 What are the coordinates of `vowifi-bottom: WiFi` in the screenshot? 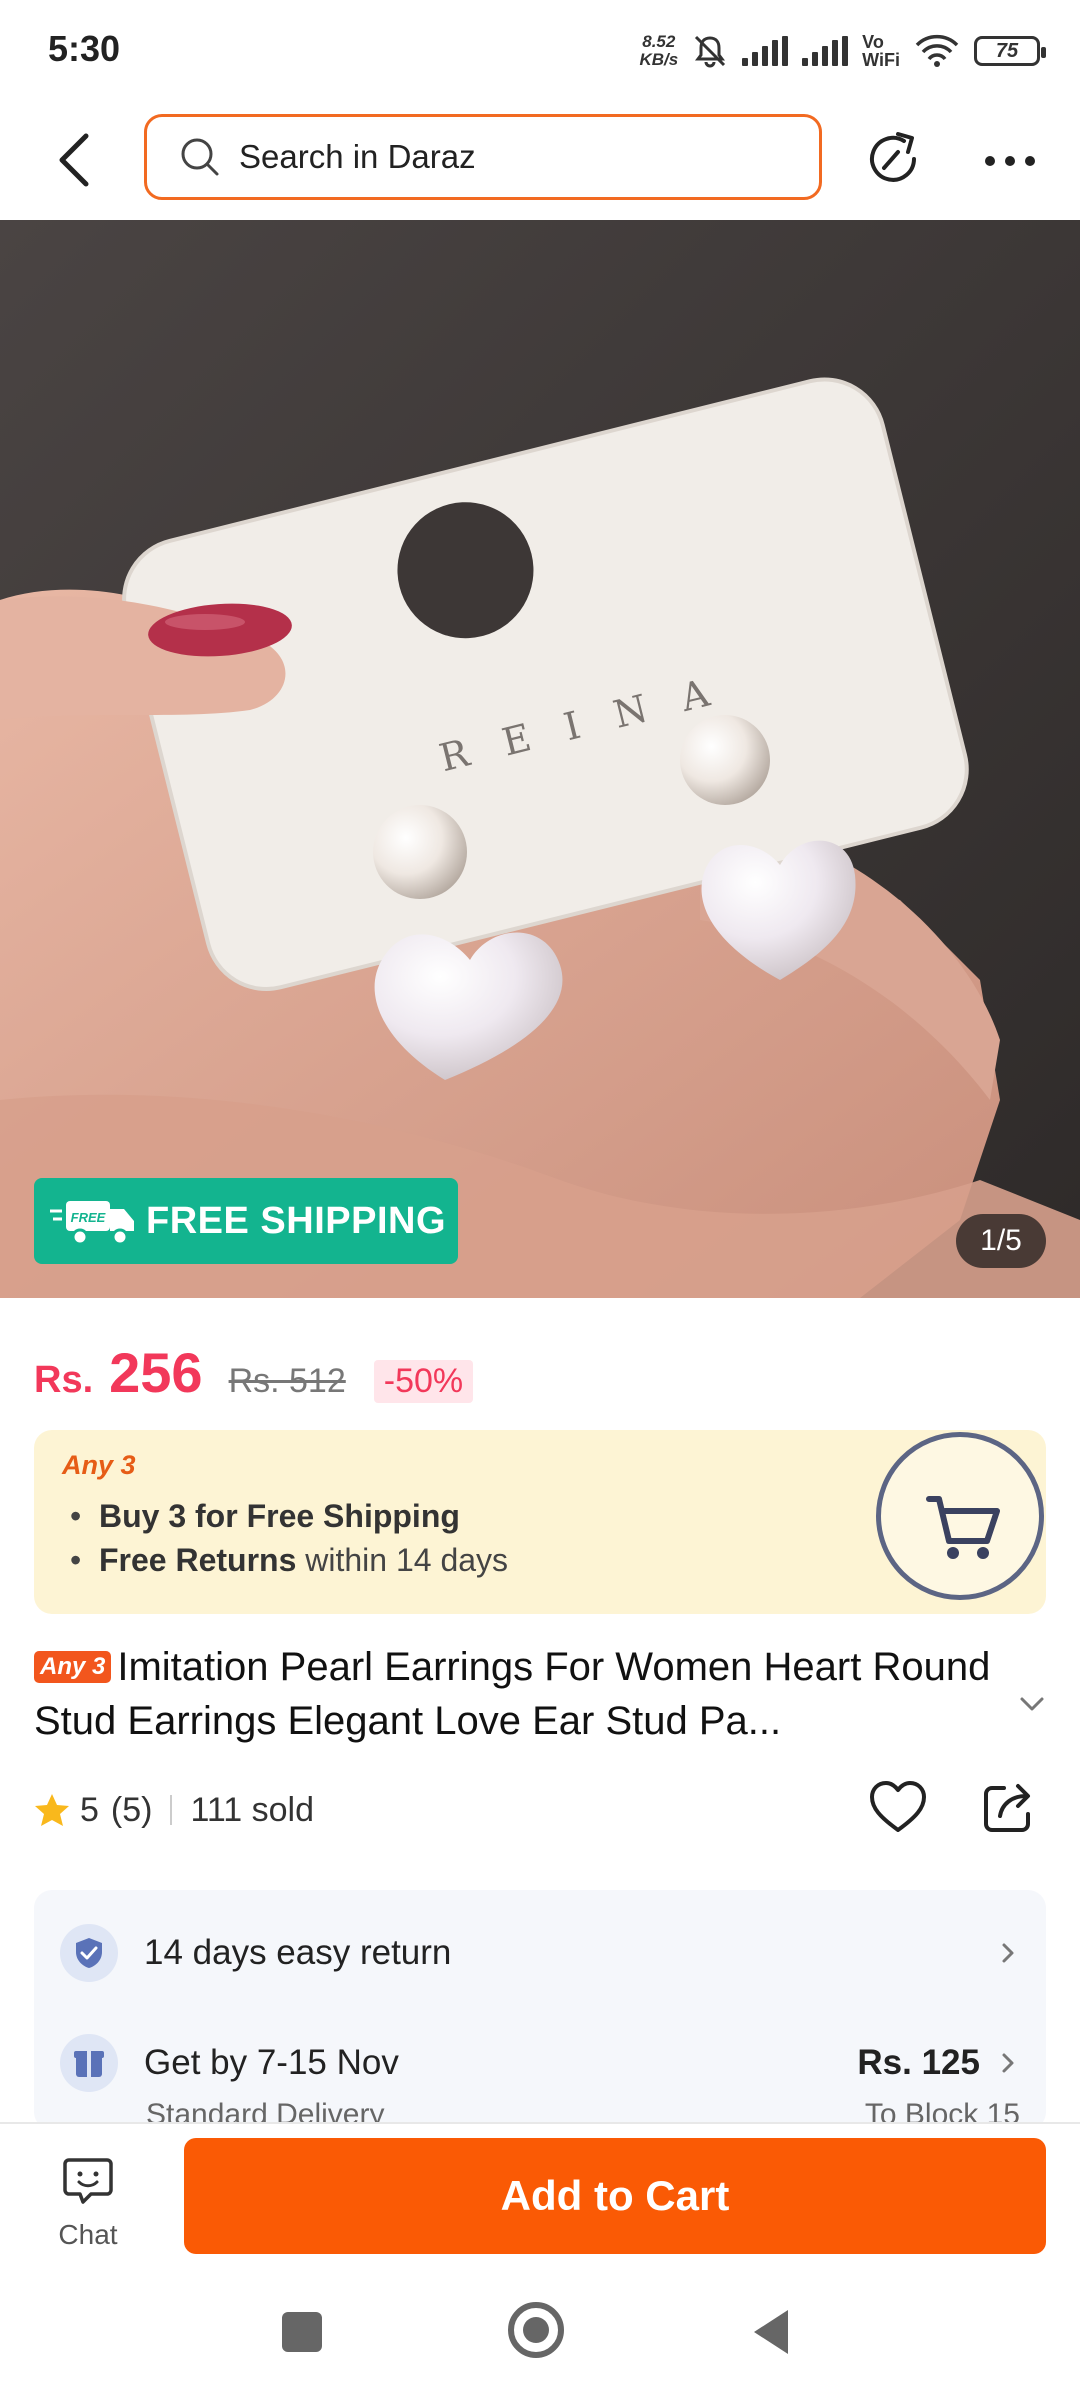 It's located at (881, 60).